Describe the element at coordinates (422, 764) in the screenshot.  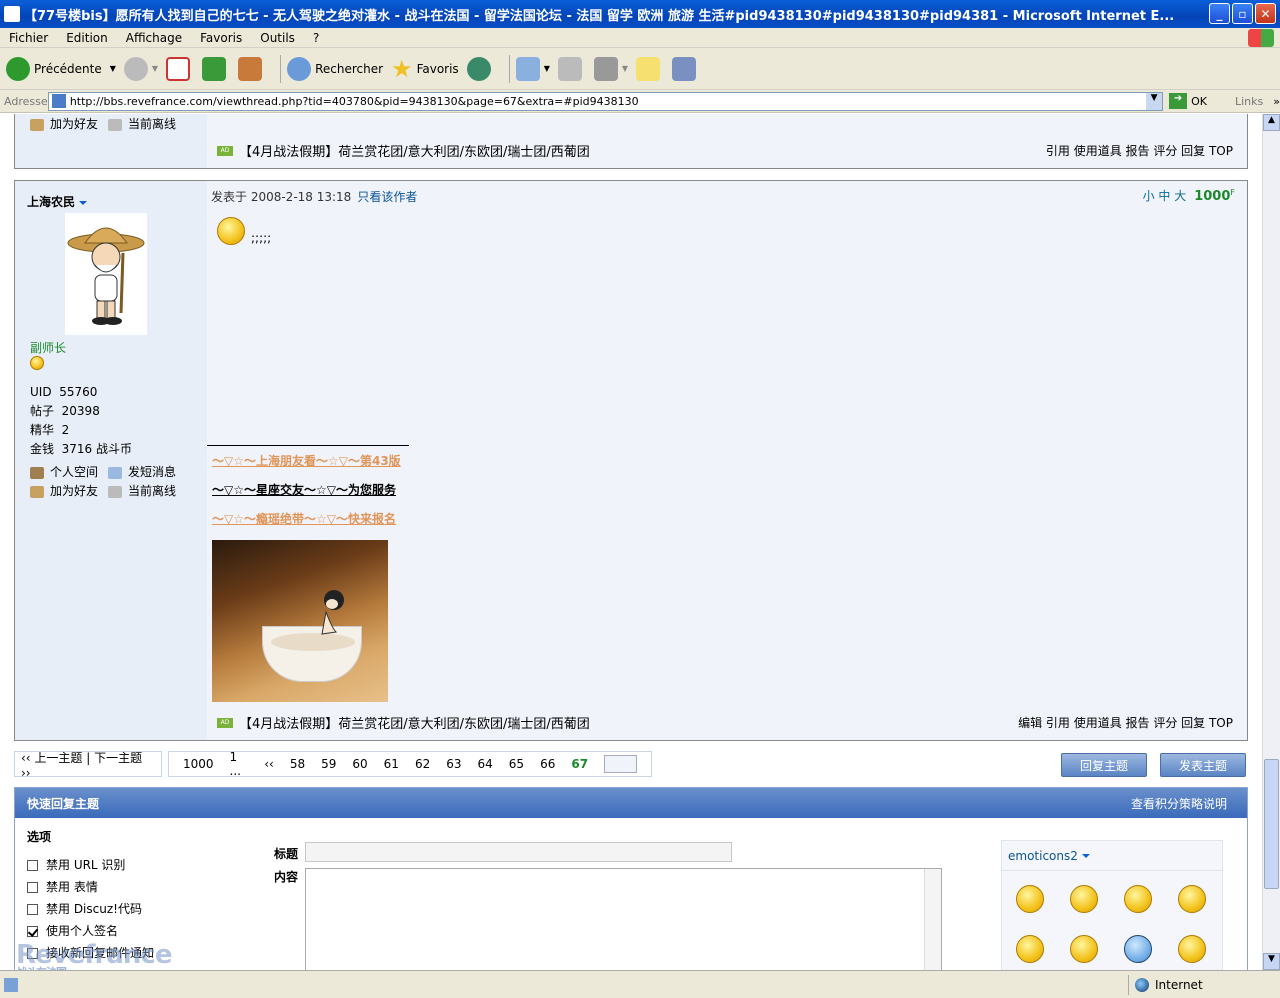
I see `page-link: 62` at that location.